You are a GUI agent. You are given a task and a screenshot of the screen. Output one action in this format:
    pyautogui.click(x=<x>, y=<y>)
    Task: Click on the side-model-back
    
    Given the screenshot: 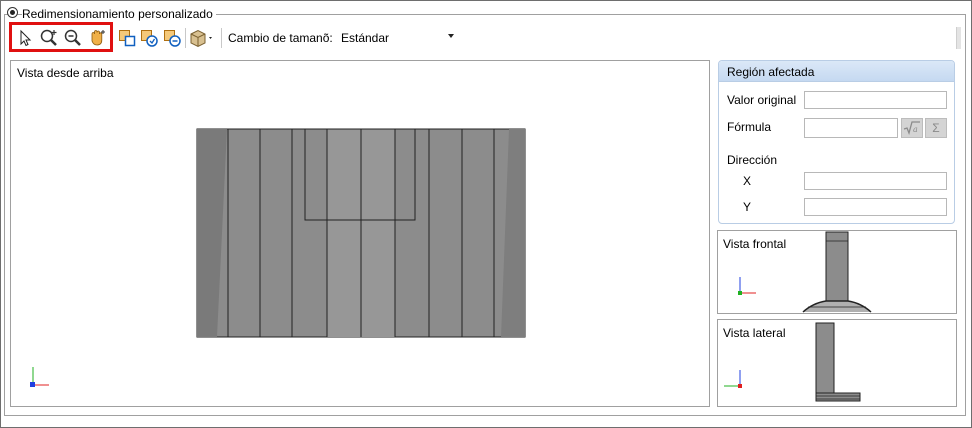 What is the action you would take?
    pyautogui.click(x=825, y=359)
    